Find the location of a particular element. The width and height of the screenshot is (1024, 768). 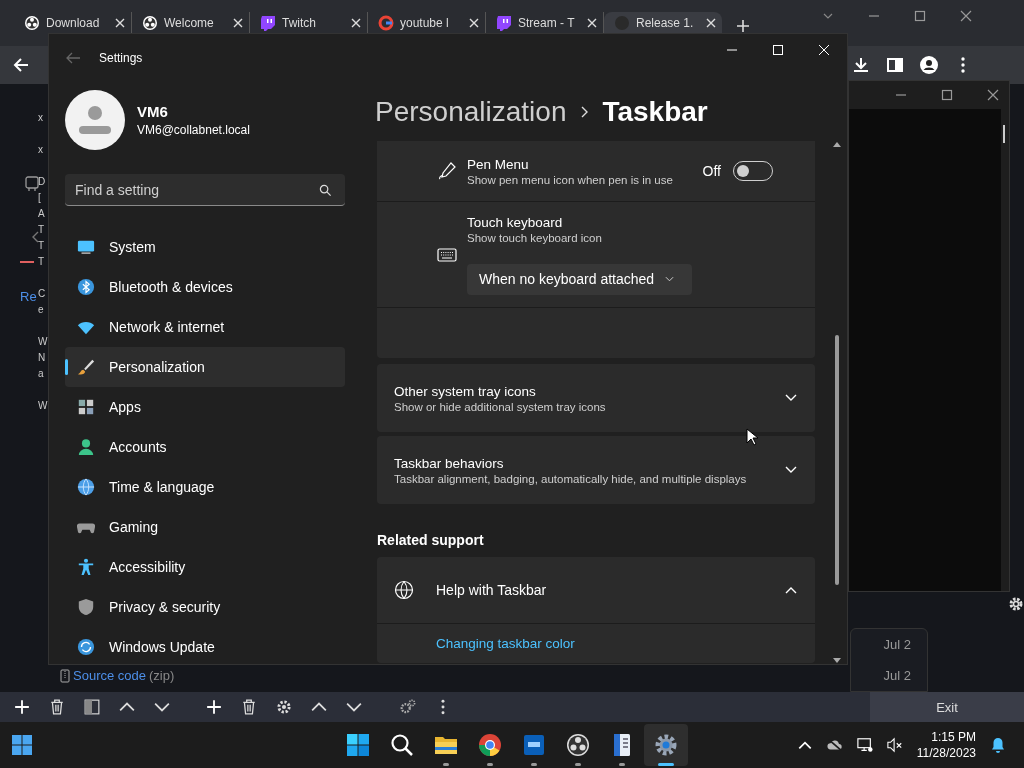

text-fragment: N is located at coordinates (42, 358).